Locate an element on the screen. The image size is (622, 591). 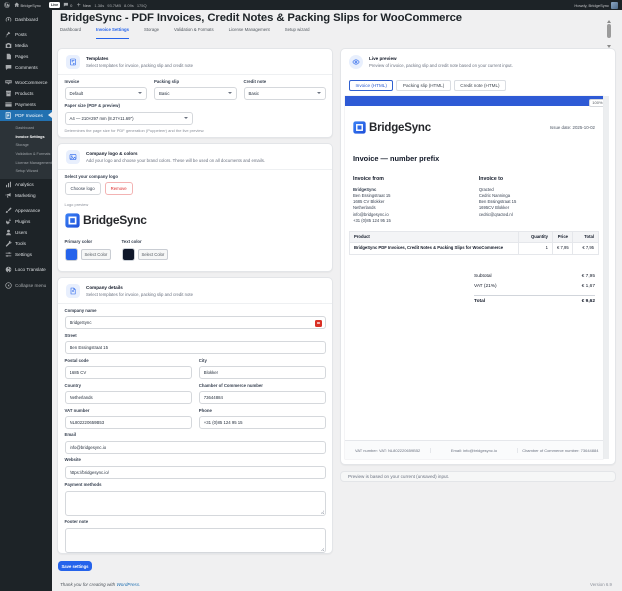
street-value is located at coordinates (195, 348).